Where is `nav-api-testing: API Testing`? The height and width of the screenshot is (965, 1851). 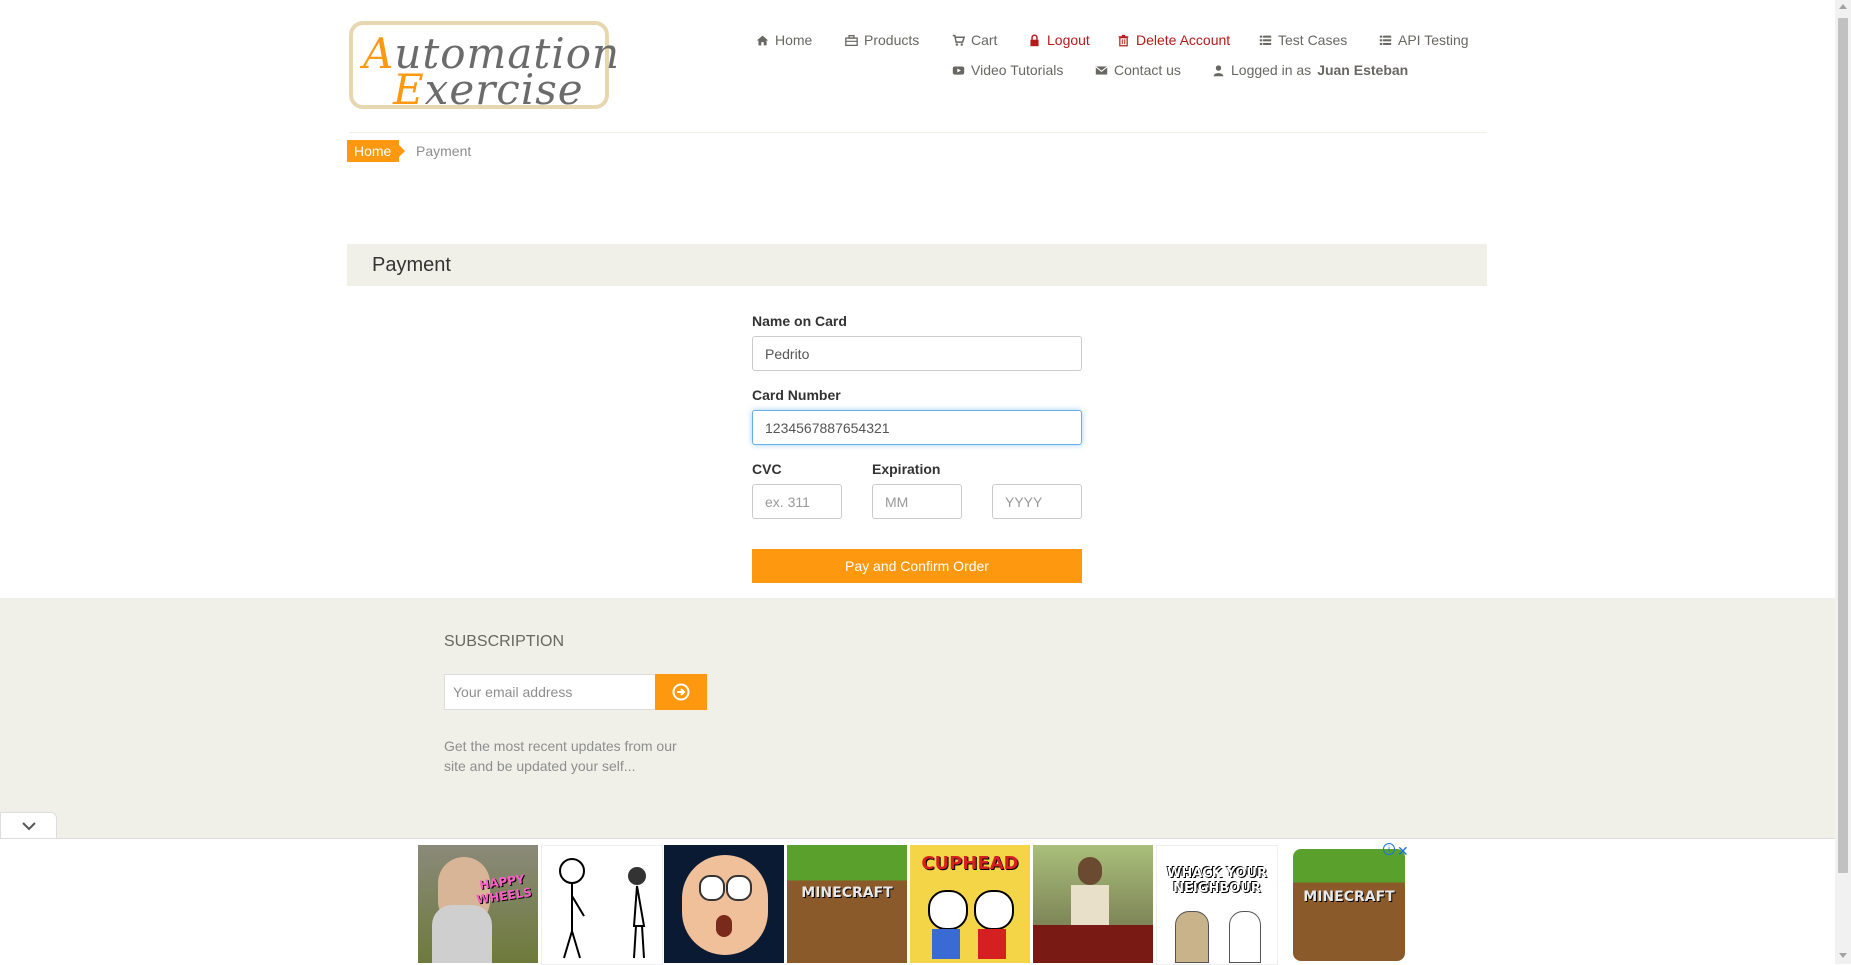
nav-api-testing: API Testing is located at coordinates (1424, 40).